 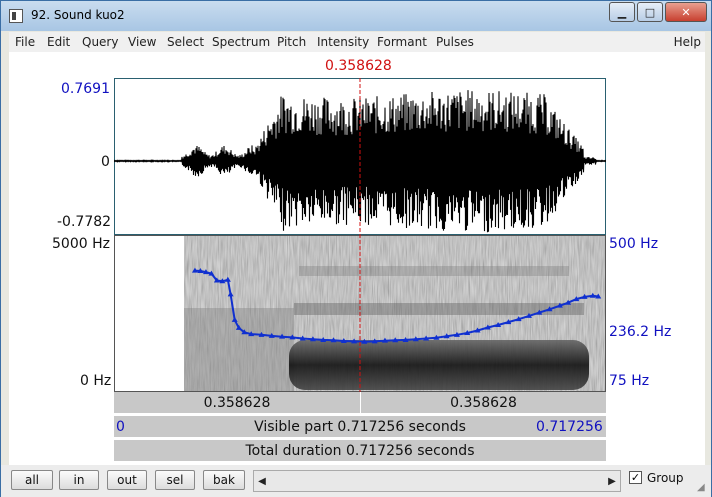 I want to click on scroll-left-icon: ◀, so click(x=262, y=481).